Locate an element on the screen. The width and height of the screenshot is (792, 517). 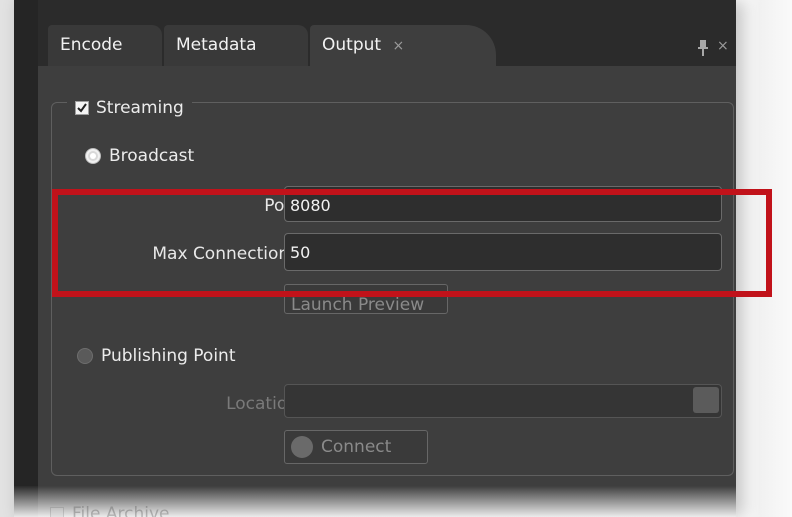
streaming-legend: Streaming is located at coordinates (129, 108).